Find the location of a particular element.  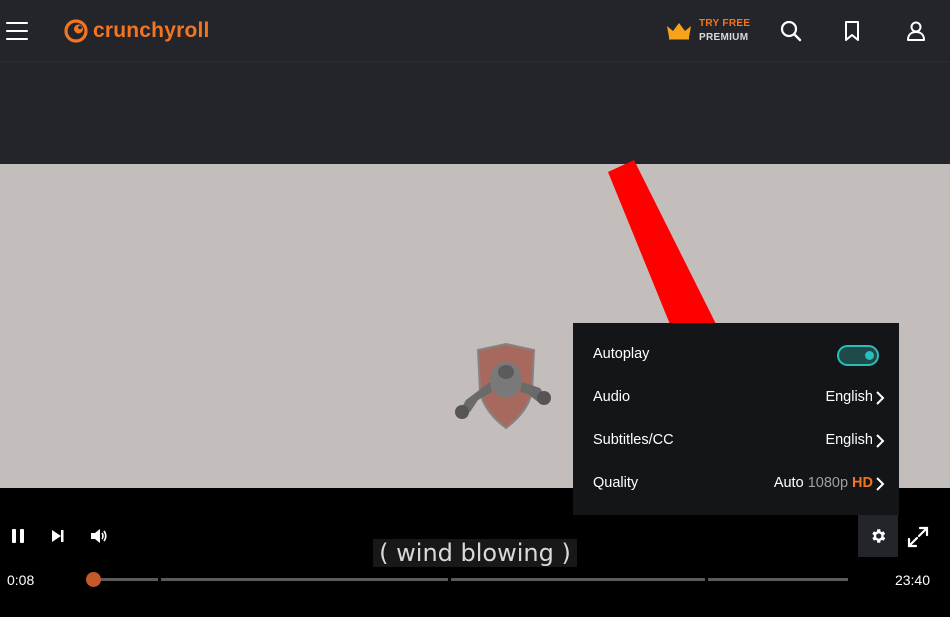

current-time: 0:08 is located at coordinates (21, 580).